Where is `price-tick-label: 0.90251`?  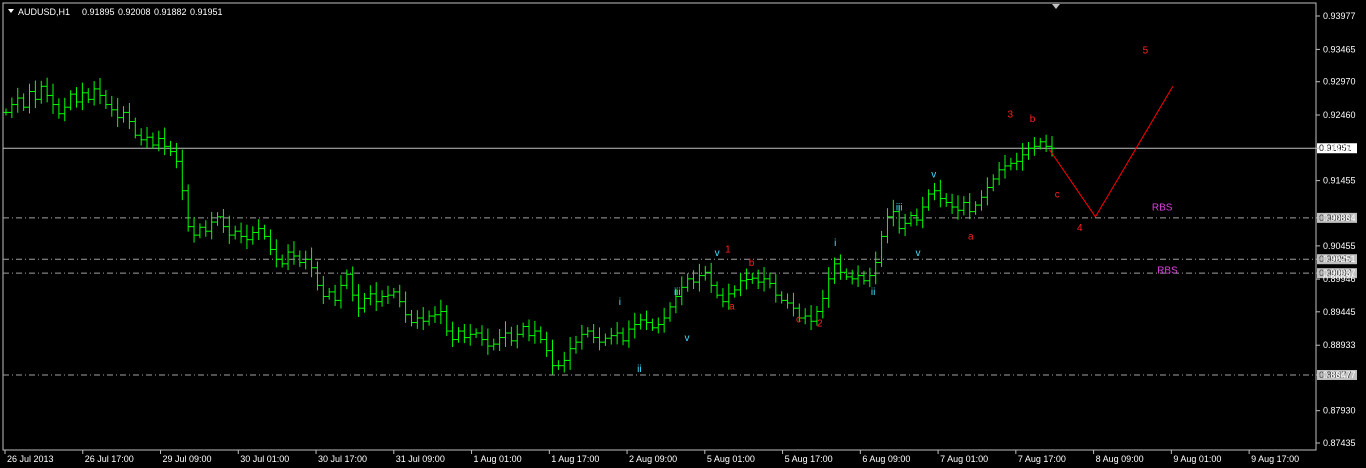
price-tick-label: 0.90251 is located at coordinates (1339, 259).